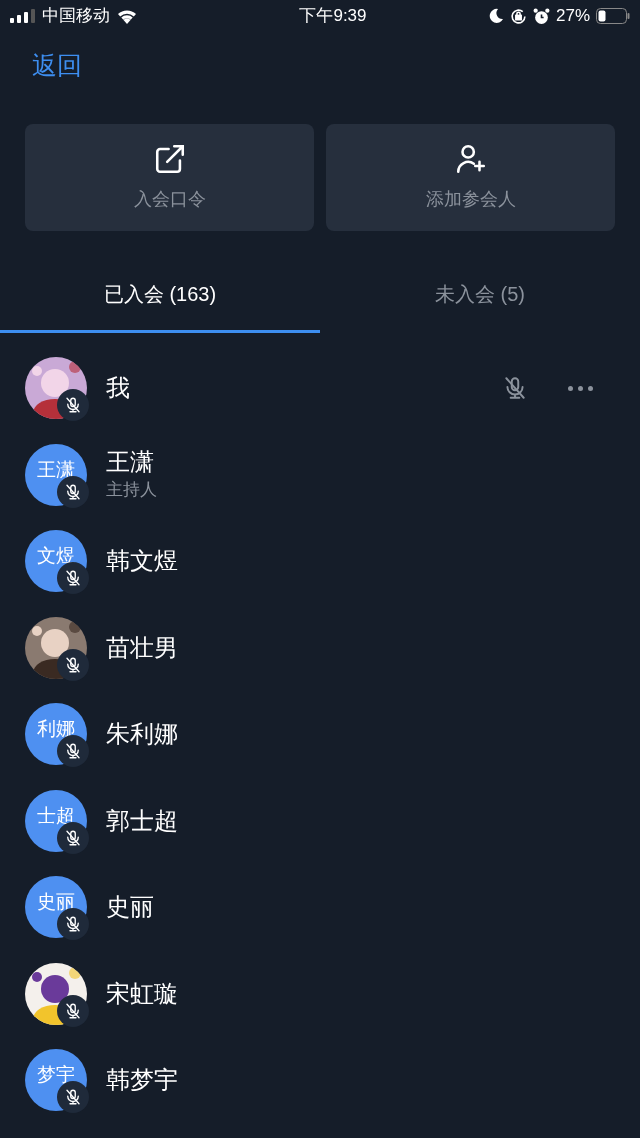  I want to click on participant-name: 苗壮男, so click(142, 647).